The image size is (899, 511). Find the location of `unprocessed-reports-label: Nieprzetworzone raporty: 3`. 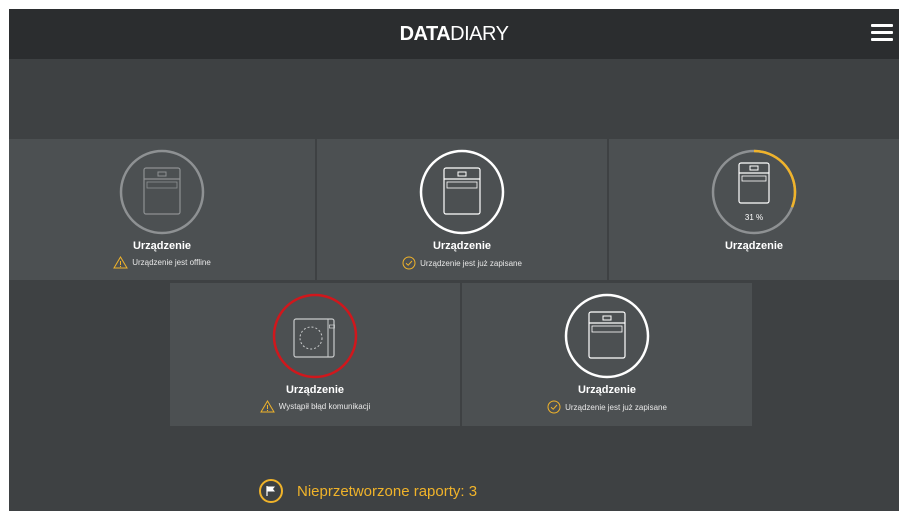

unprocessed-reports-label: Nieprzetworzone raporty: 3 is located at coordinates (387, 491).